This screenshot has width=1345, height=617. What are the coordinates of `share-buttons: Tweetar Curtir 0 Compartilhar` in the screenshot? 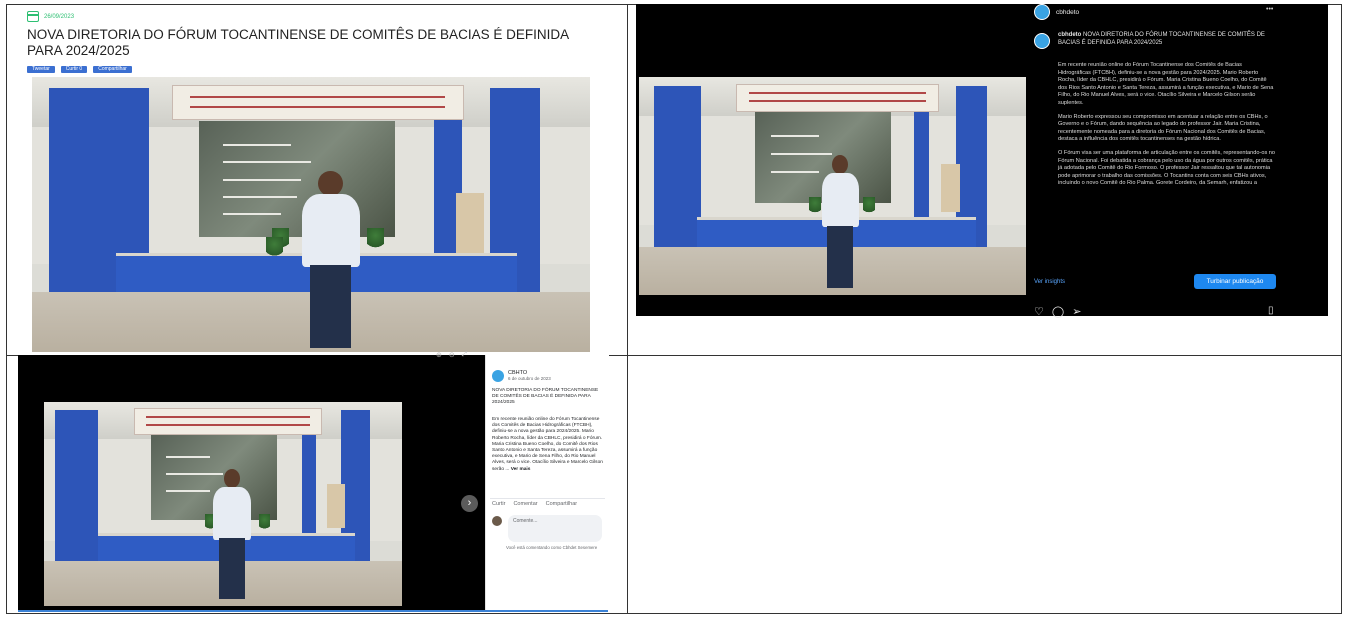 It's located at (79, 69).